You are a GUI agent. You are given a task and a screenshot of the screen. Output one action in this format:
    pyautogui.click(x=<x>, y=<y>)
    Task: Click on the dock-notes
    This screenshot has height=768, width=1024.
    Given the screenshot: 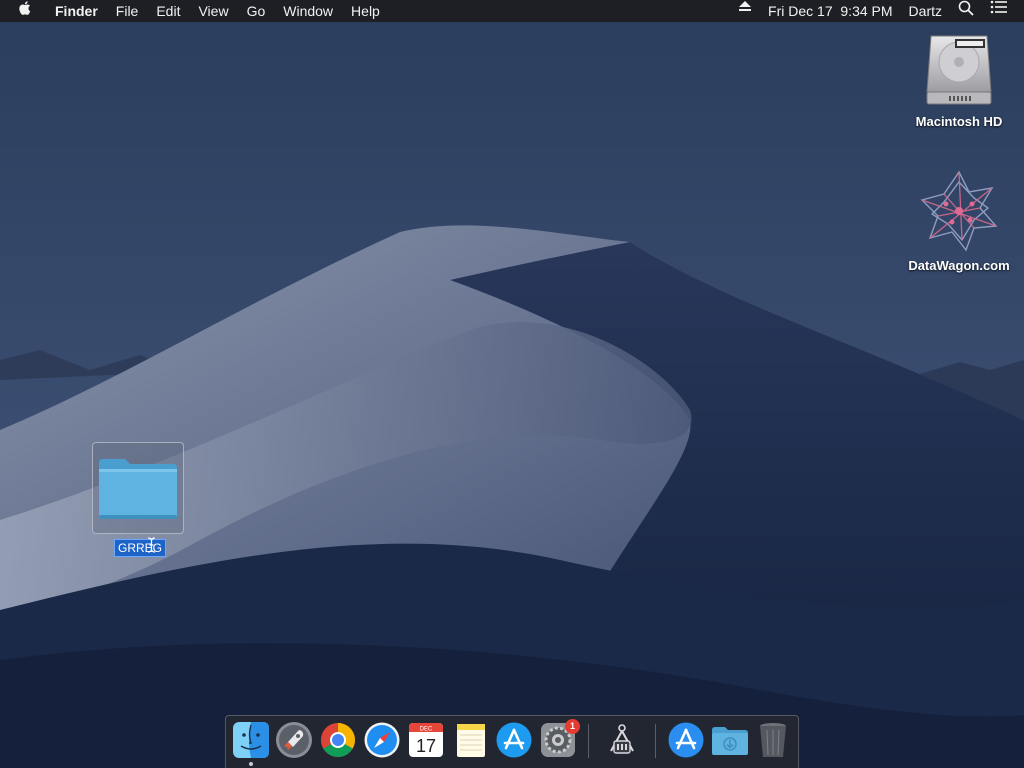 What is the action you would take?
    pyautogui.click(x=471, y=740)
    